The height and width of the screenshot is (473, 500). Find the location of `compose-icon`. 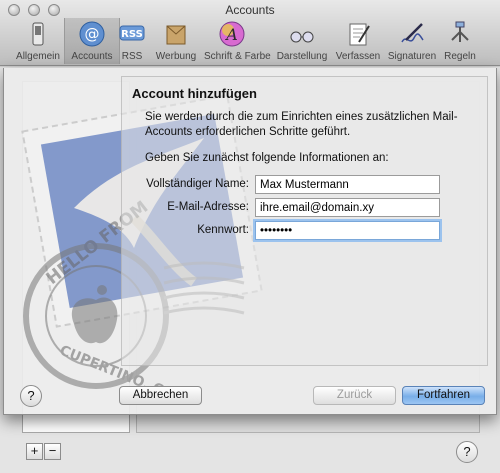

compose-icon is located at coordinates (359, 34).